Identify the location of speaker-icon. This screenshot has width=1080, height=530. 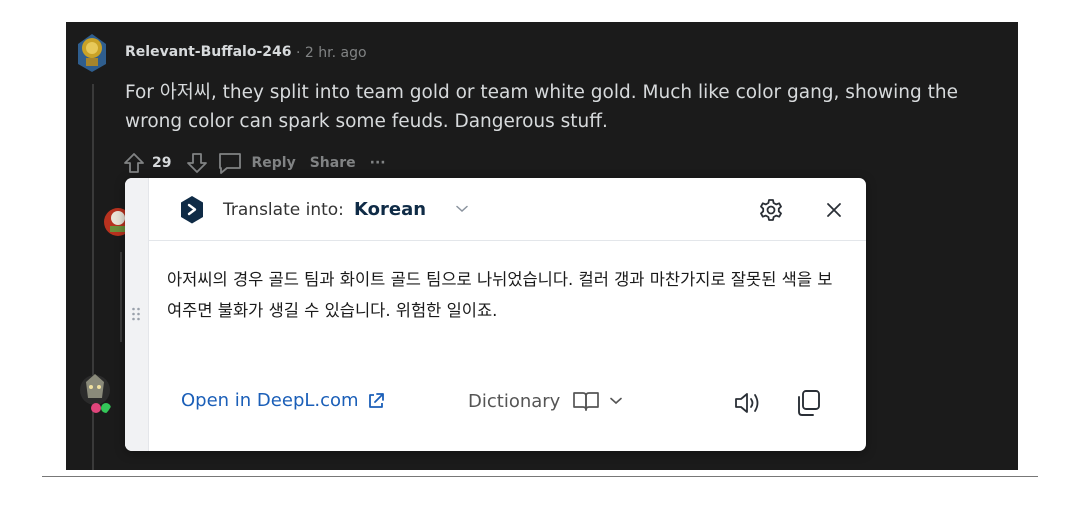
(748, 403).